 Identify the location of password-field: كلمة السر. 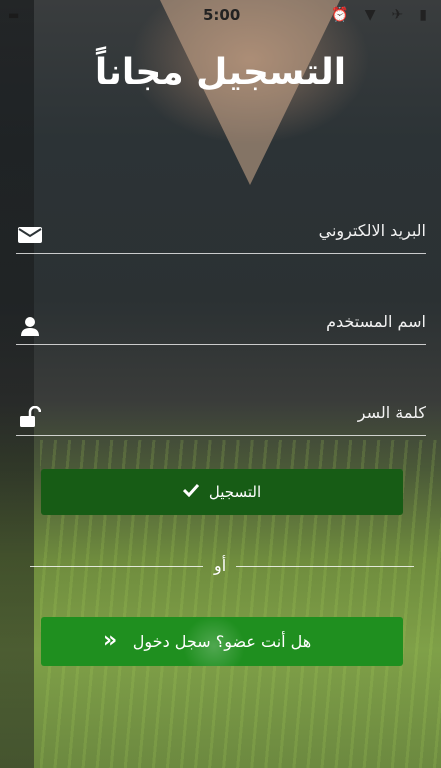
(221, 415).